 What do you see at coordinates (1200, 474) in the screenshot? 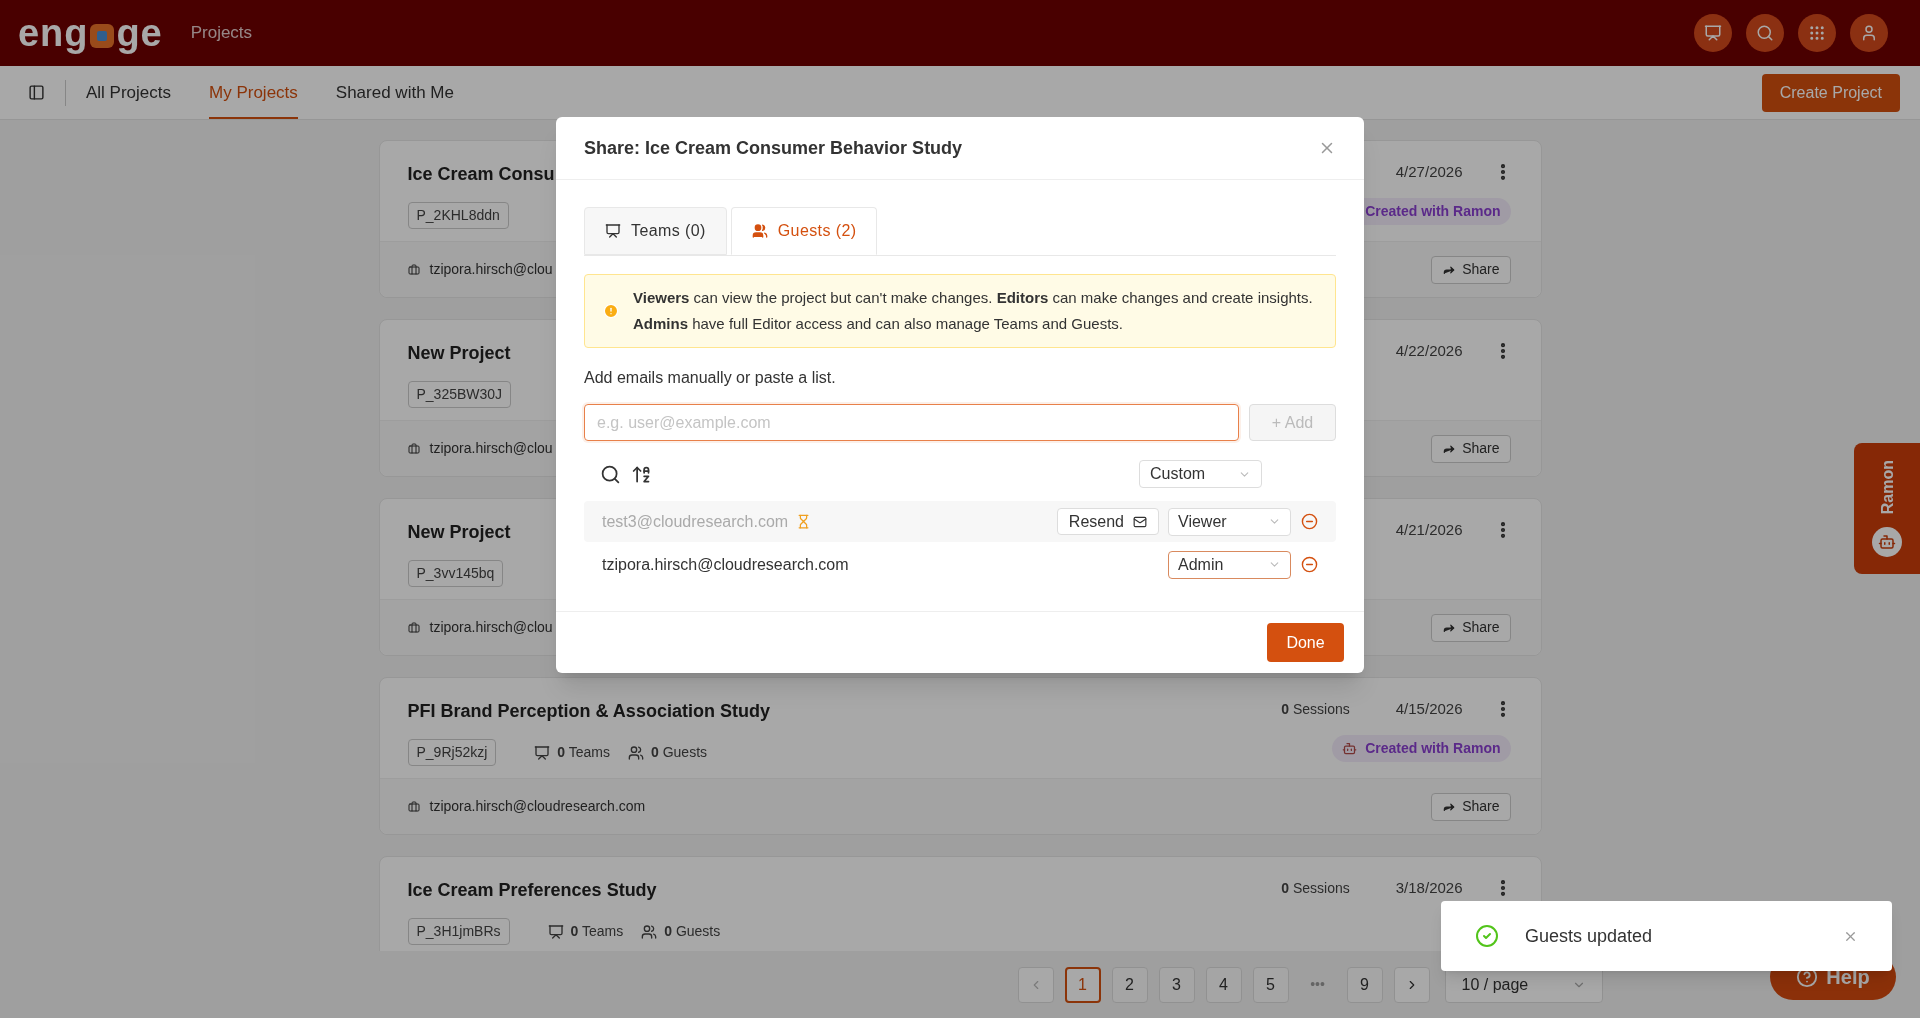
I see `bulk-role-select: Custom` at bounding box center [1200, 474].